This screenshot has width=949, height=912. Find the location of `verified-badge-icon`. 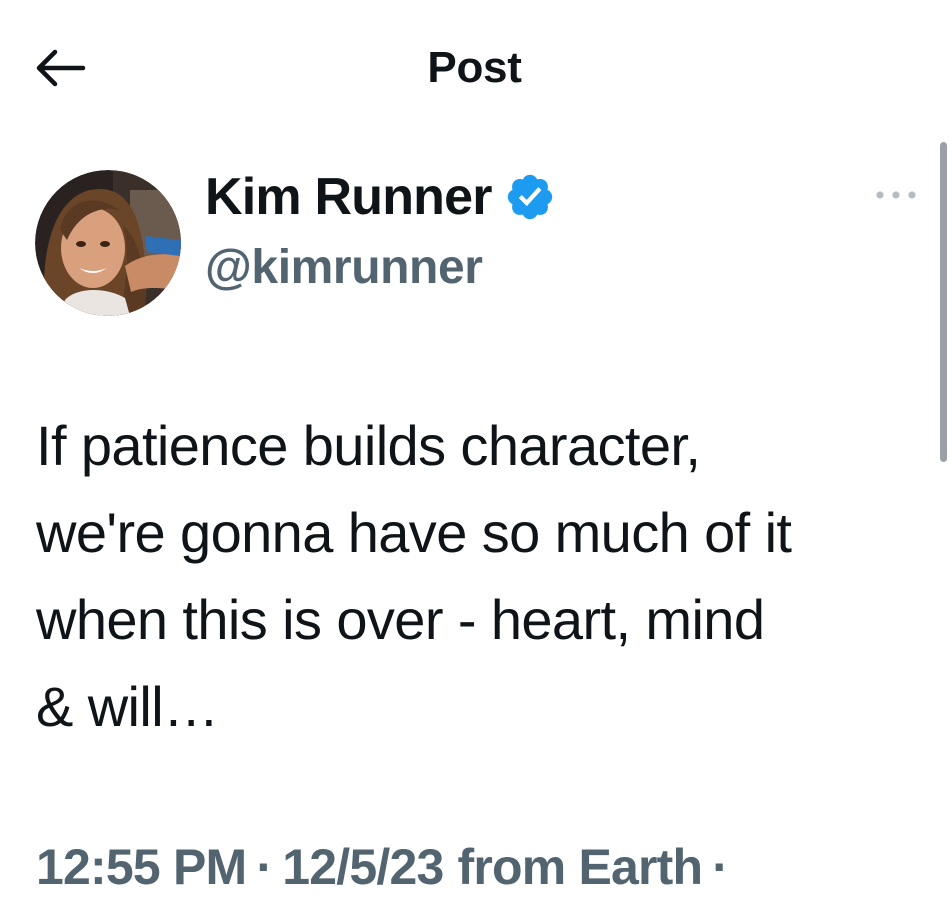

verified-badge-icon is located at coordinates (530, 197).